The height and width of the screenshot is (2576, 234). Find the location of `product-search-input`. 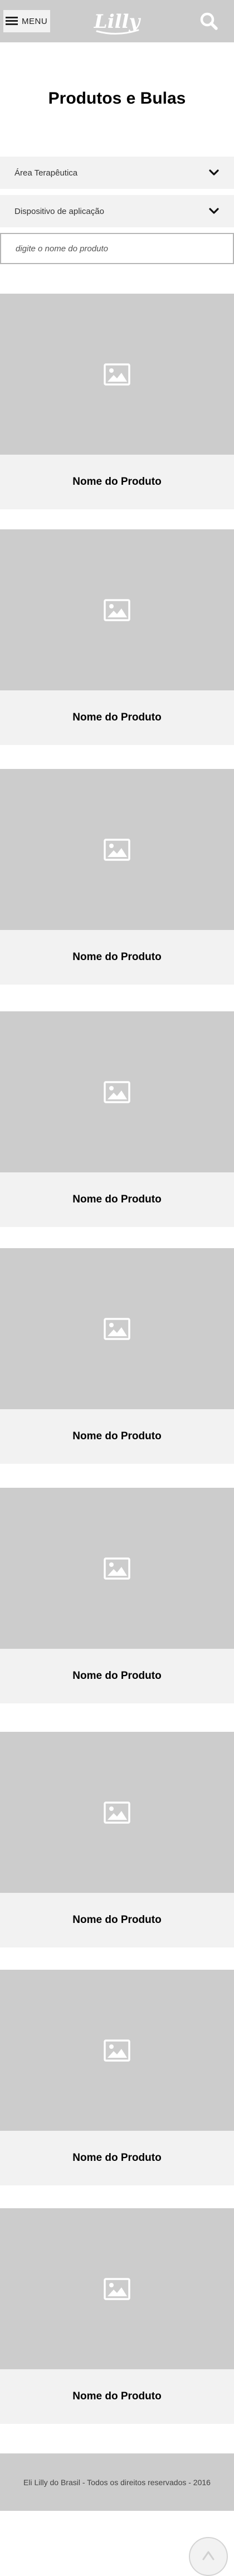

product-search-input is located at coordinates (117, 248).